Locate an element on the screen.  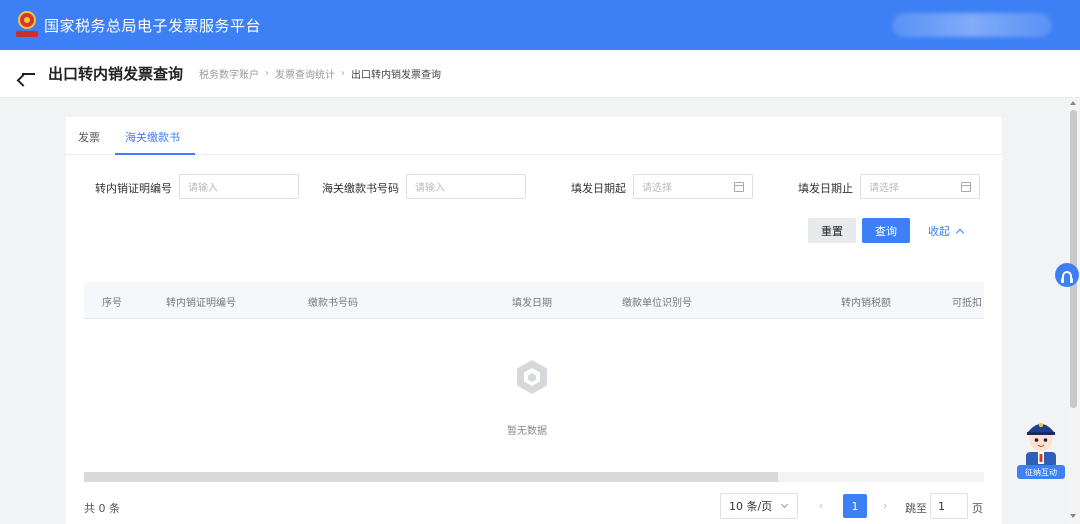
page-header: 出口转内销发票查询 税务数字账户 › 发票查询统计 › 出口转内销发票查询 is located at coordinates (540, 74).